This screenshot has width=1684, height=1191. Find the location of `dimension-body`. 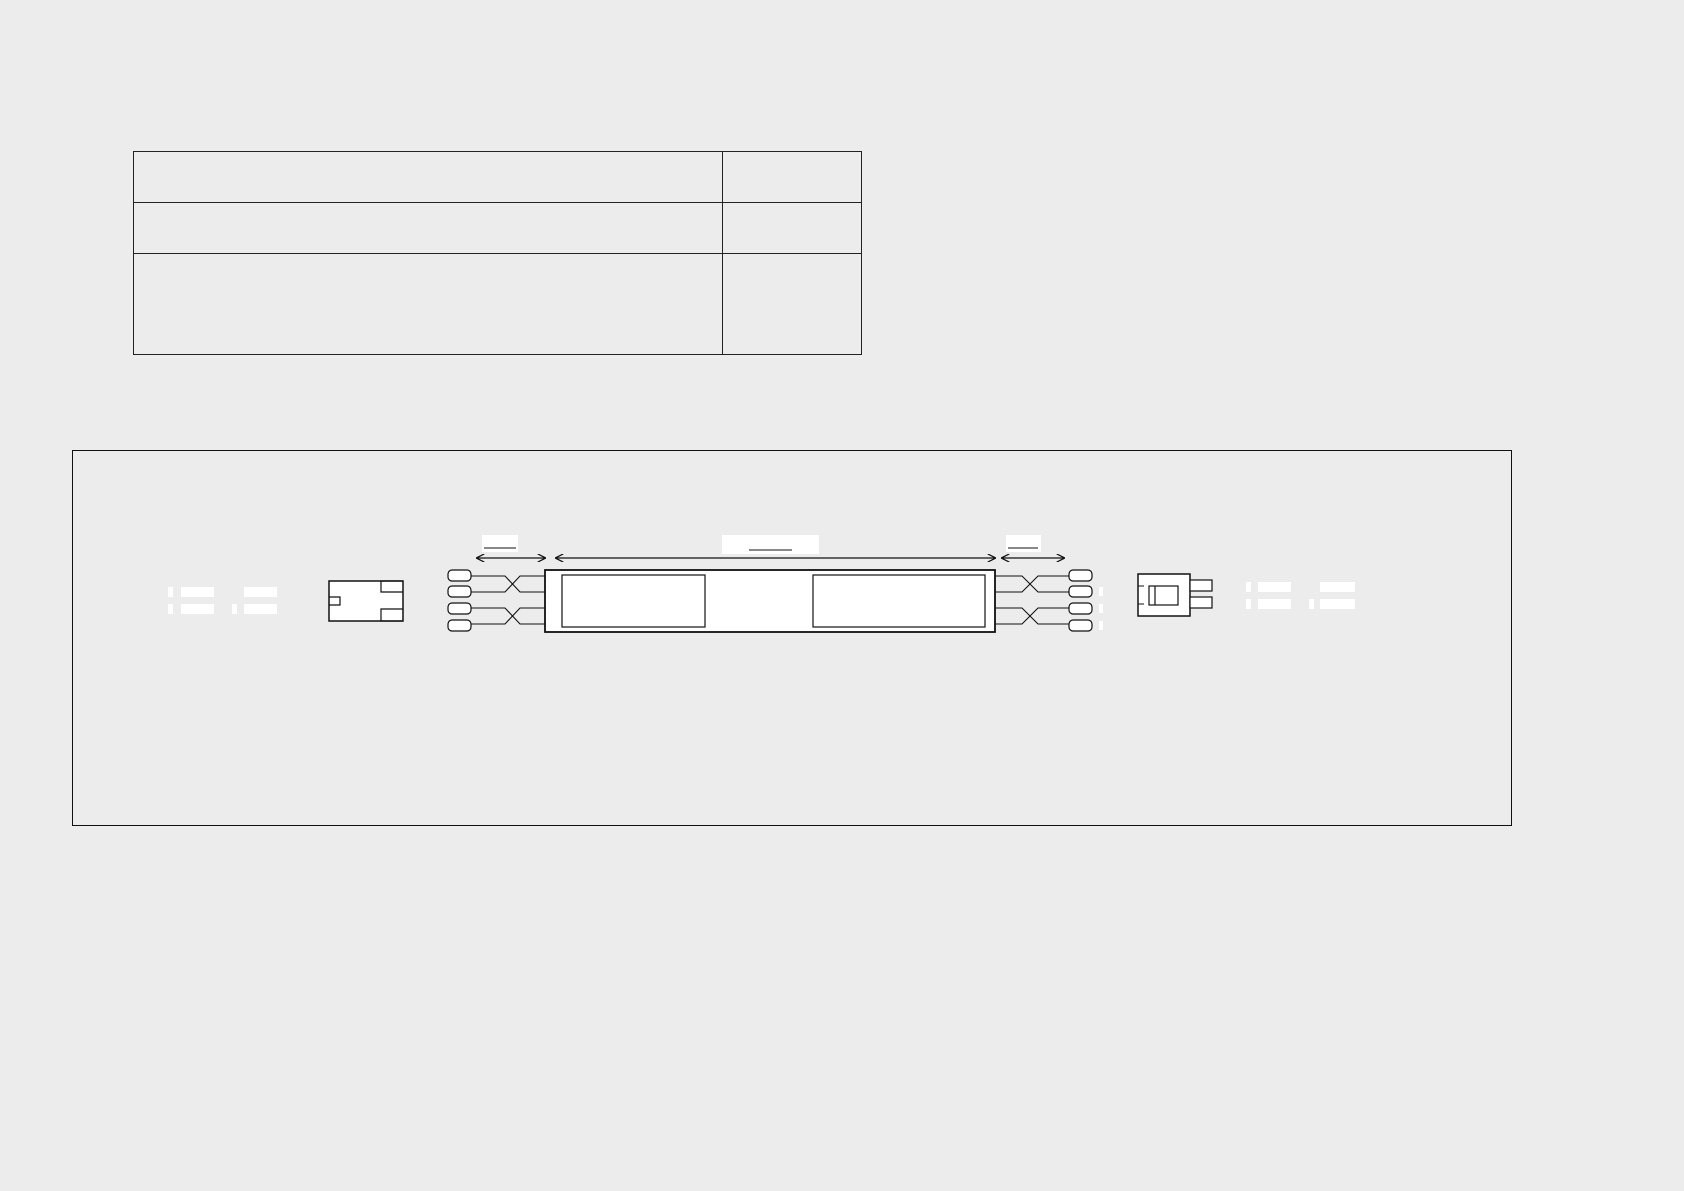

dimension-body is located at coordinates (775, 546).